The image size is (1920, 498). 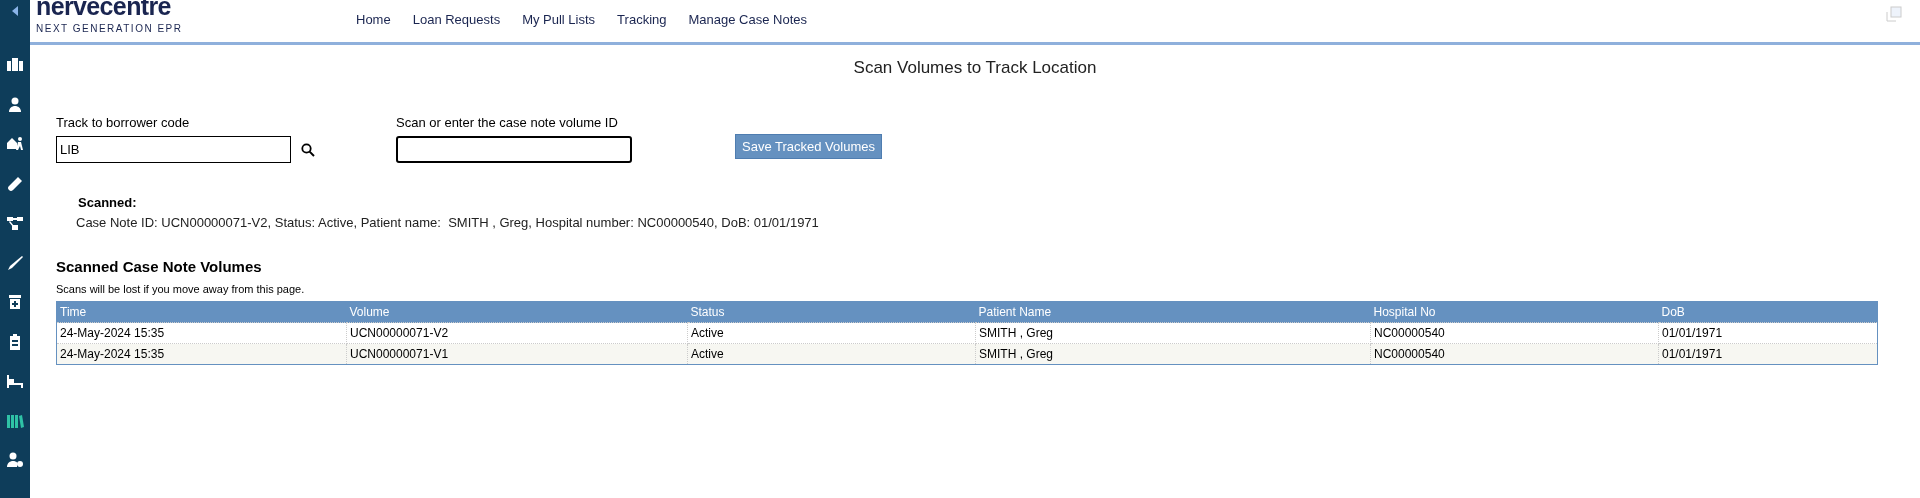 What do you see at coordinates (448, 222) in the screenshot?
I see `scanned-detail: Case Note ID: UCN00000071-V2, Status: Active, Patient name: SMITH , Greg, Hospital number: NC00000540, DoB: 01/01/1971` at bounding box center [448, 222].